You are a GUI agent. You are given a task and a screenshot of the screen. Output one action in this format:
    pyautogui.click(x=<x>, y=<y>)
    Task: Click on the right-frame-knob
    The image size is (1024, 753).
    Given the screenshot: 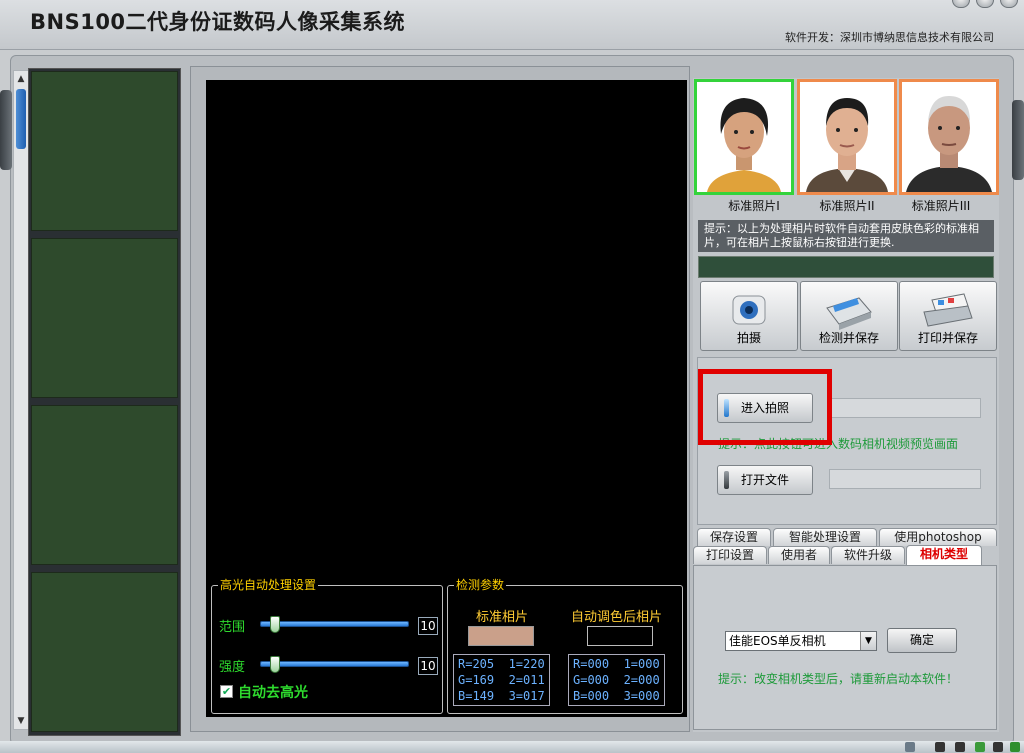 What is the action you would take?
    pyautogui.click(x=1018, y=140)
    